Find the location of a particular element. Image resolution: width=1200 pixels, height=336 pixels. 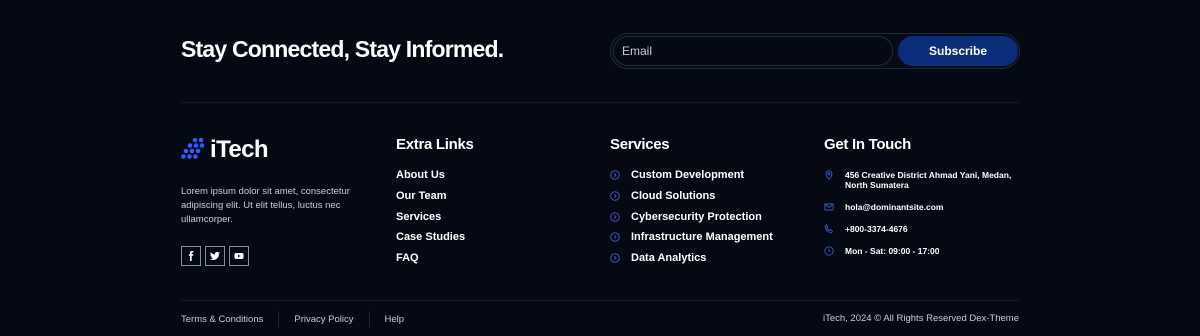

youtube-link is located at coordinates (239, 256).